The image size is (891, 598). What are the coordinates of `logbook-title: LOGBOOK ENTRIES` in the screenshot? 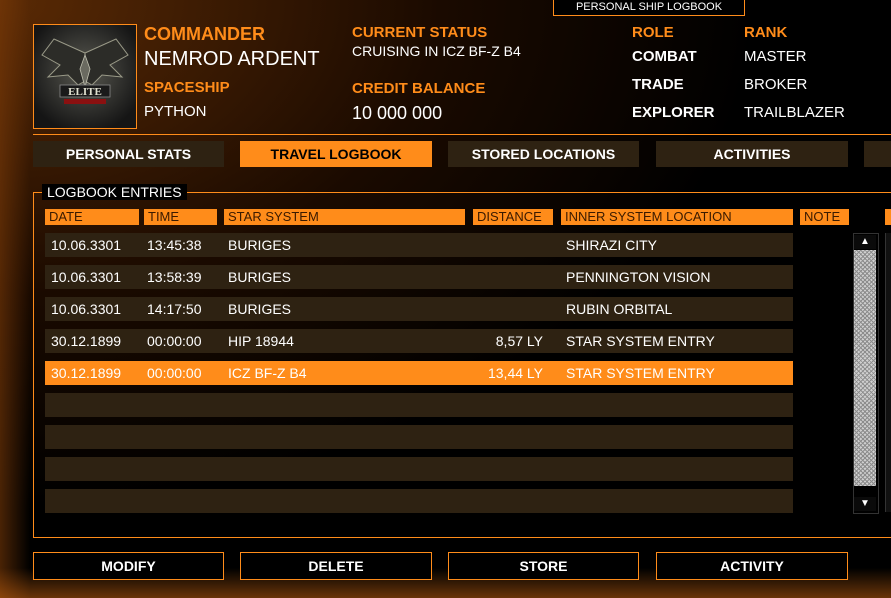 It's located at (114, 192).